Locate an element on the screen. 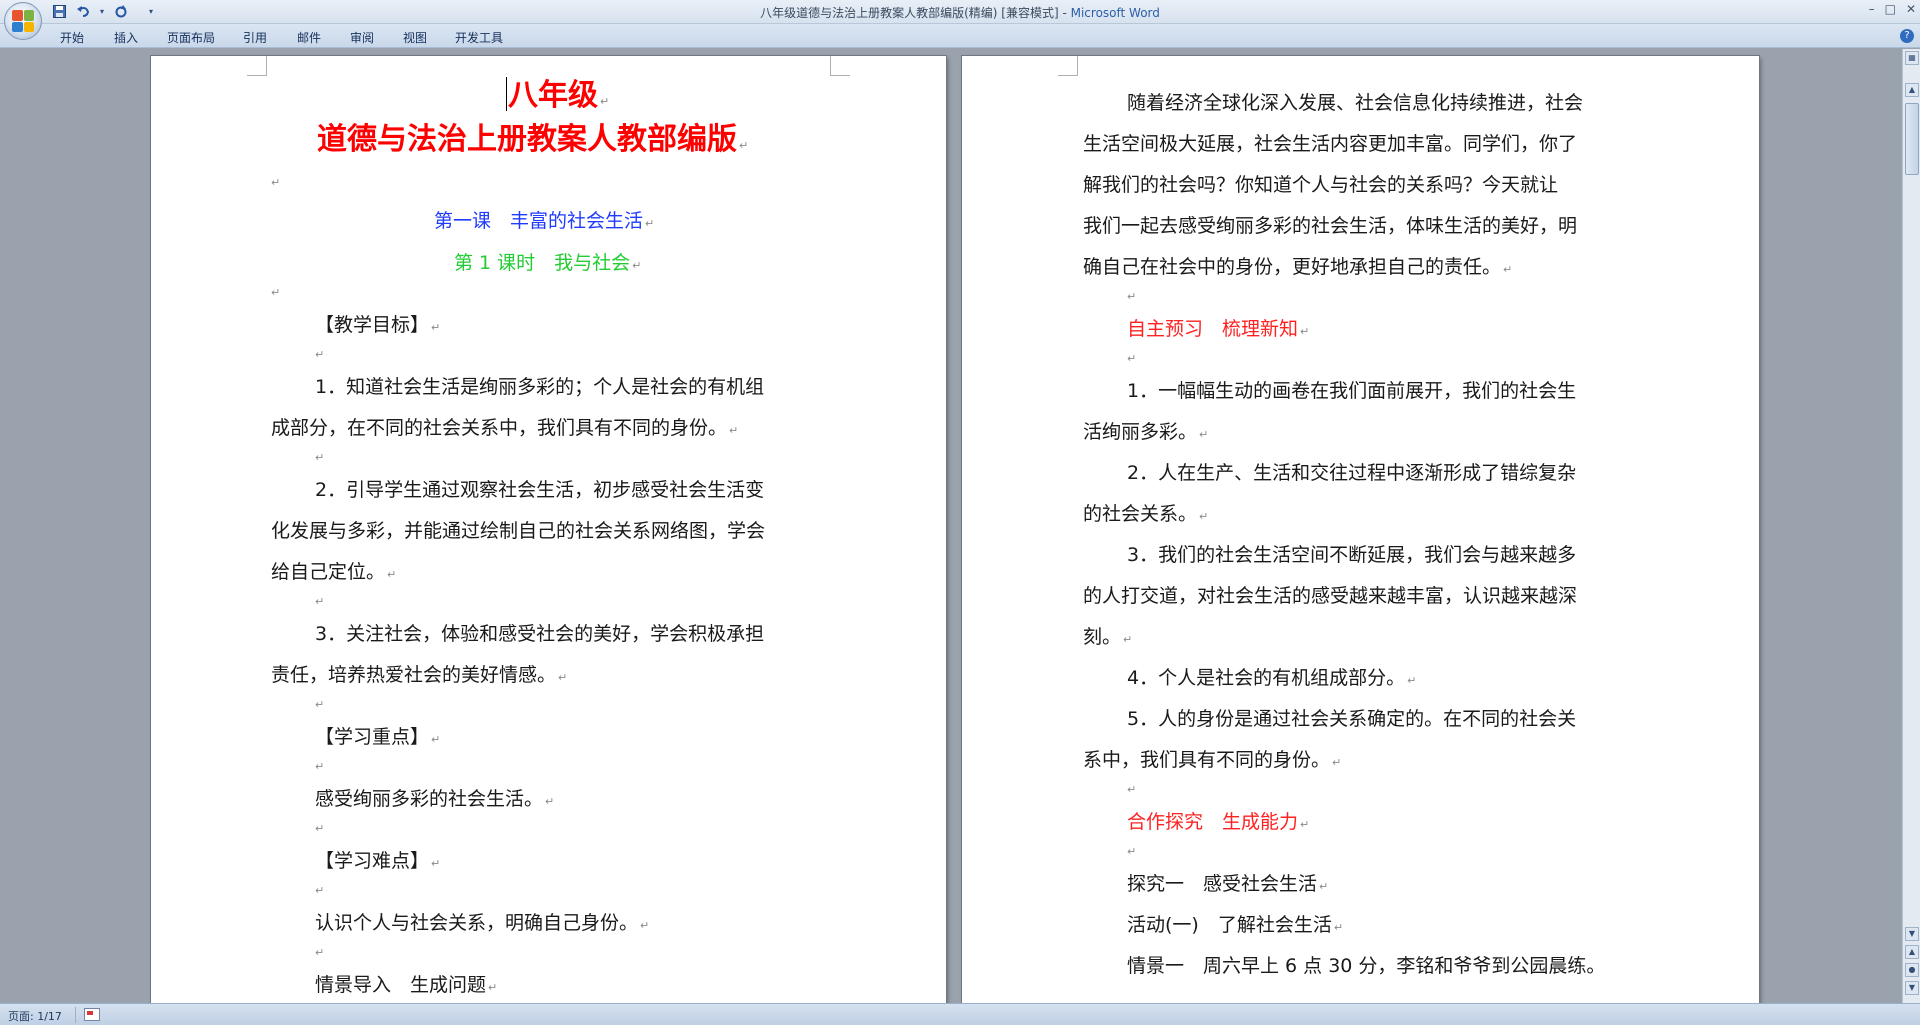 The width and height of the screenshot is (1920, 1025). objective-2-line-a: 2．引导学生通过观察社会生活，初步感受社会生活变 is located at coordinates (539, 488).